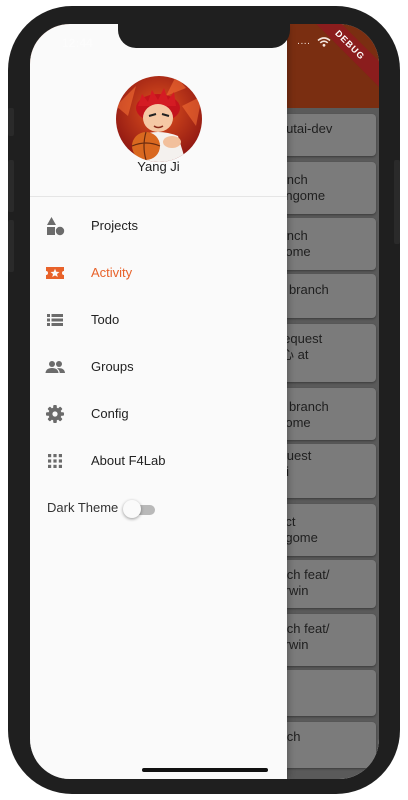 The image size is (408, 800). What do you see at coordinates (55, 414) in the screenshot?
I see `gear-icon` at bounding box center [55, 414].